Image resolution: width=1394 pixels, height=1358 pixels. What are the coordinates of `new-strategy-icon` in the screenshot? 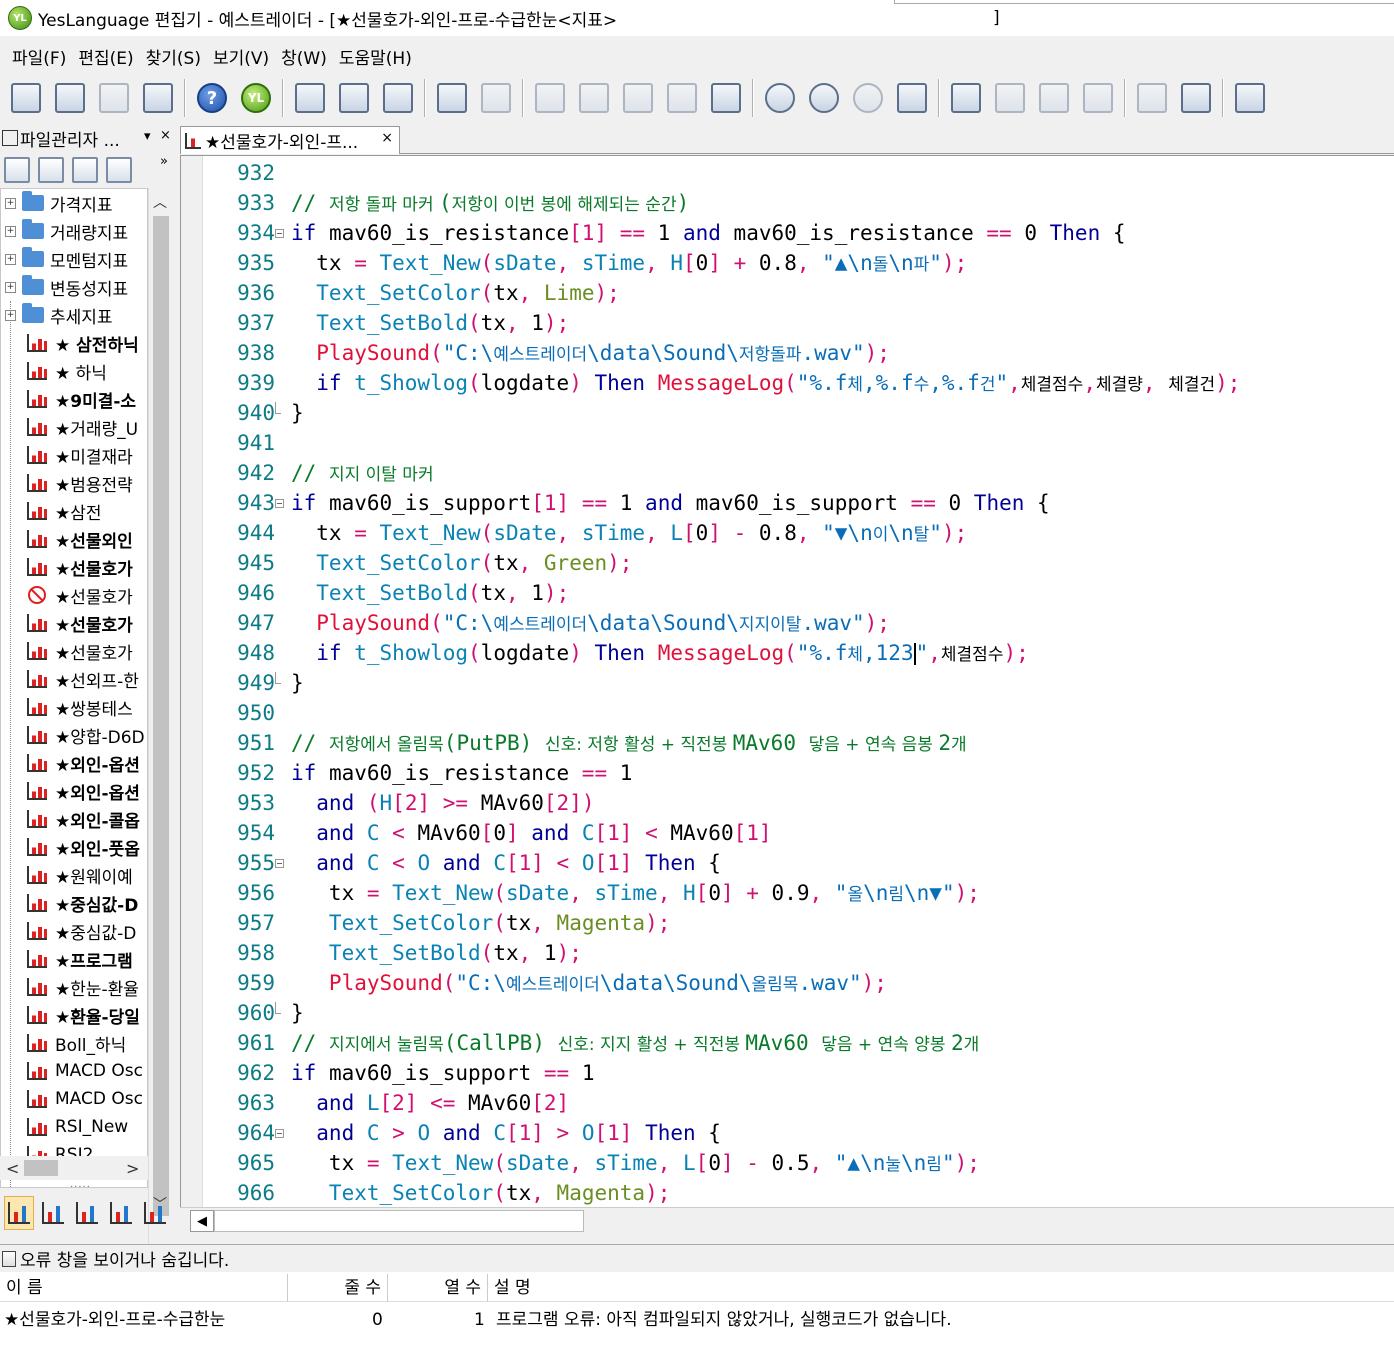 It's located at (51, 170).